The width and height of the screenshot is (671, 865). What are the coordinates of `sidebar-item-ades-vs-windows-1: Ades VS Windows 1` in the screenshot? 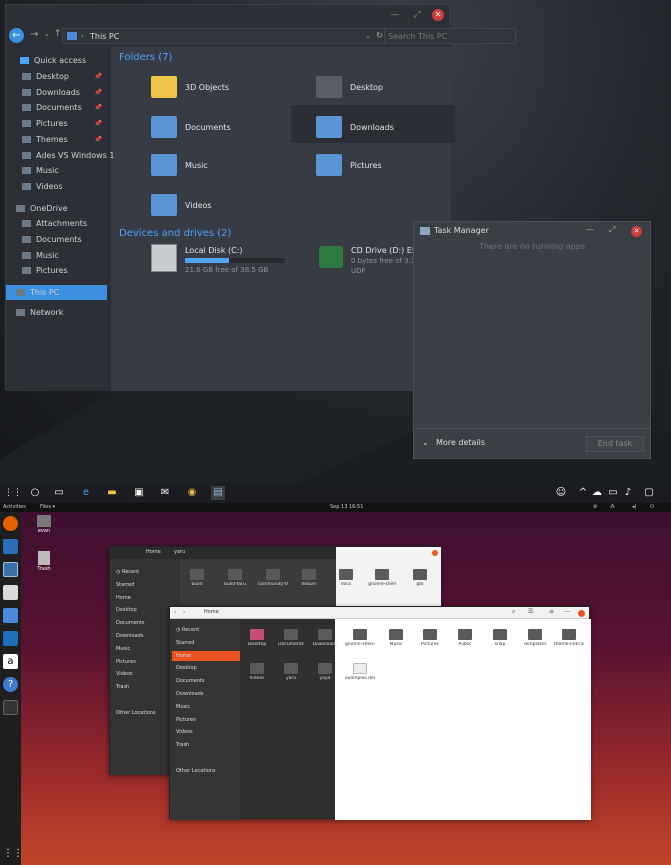 It's located at (68, 156).